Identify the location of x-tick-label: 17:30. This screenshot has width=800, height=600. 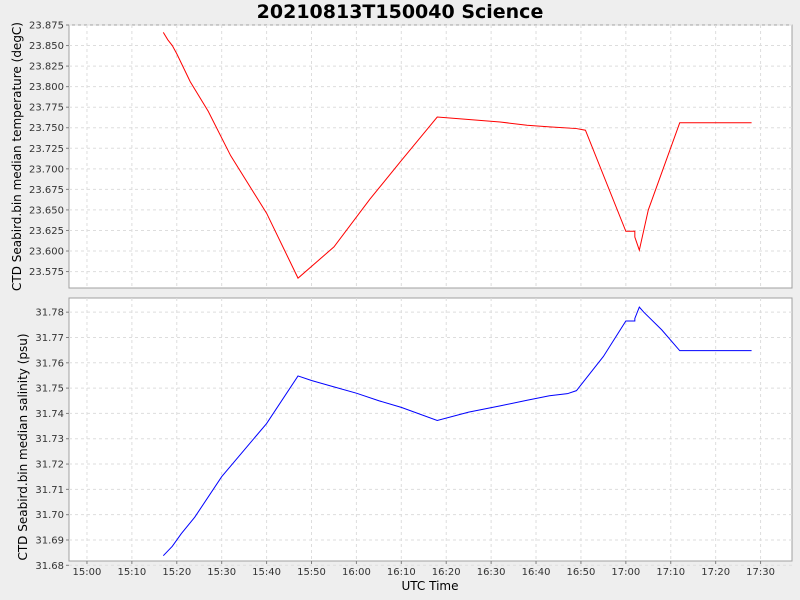
(760, 572).